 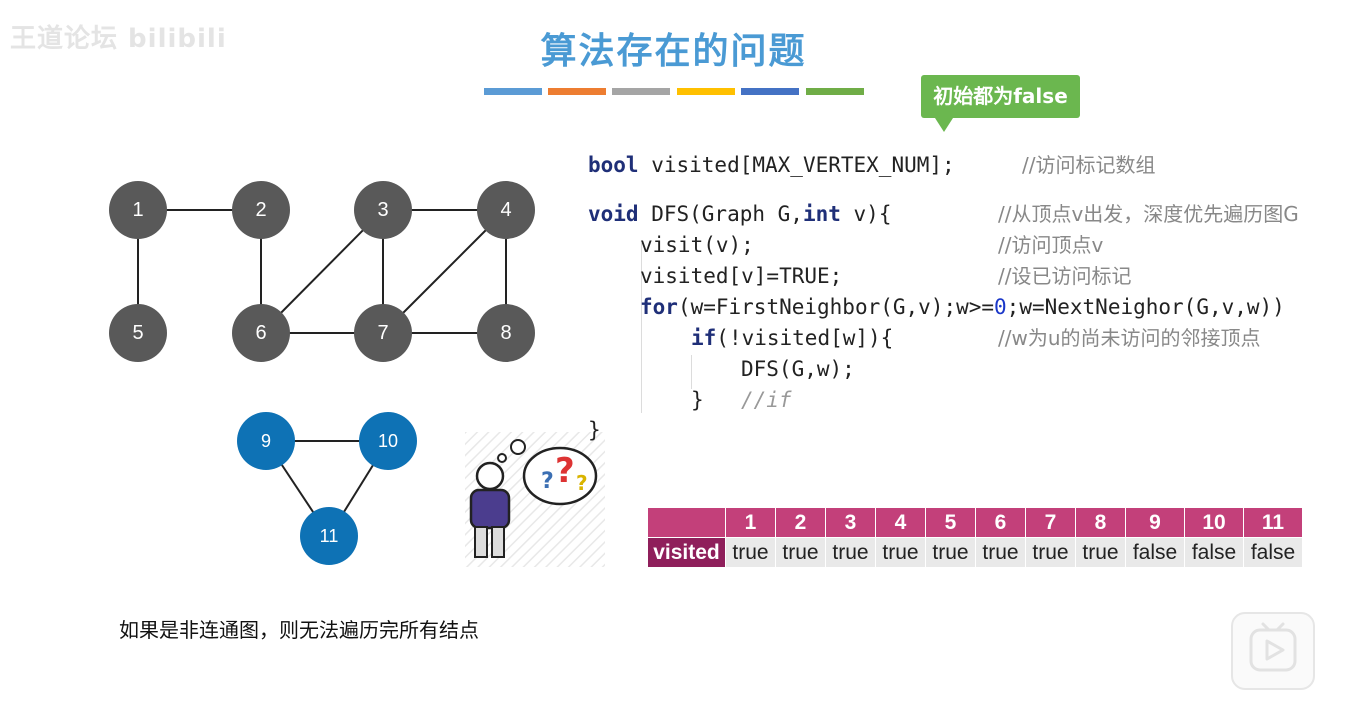 I want to click on table-header-cell: 4, so click(x=900, y=522).